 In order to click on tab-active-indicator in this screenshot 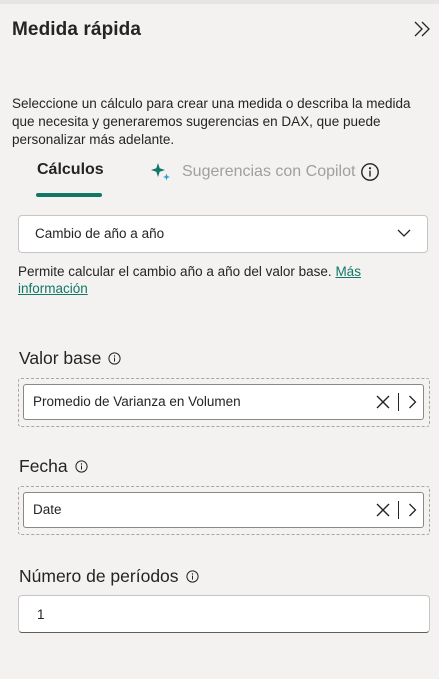, I will do `click(69, 195)`.